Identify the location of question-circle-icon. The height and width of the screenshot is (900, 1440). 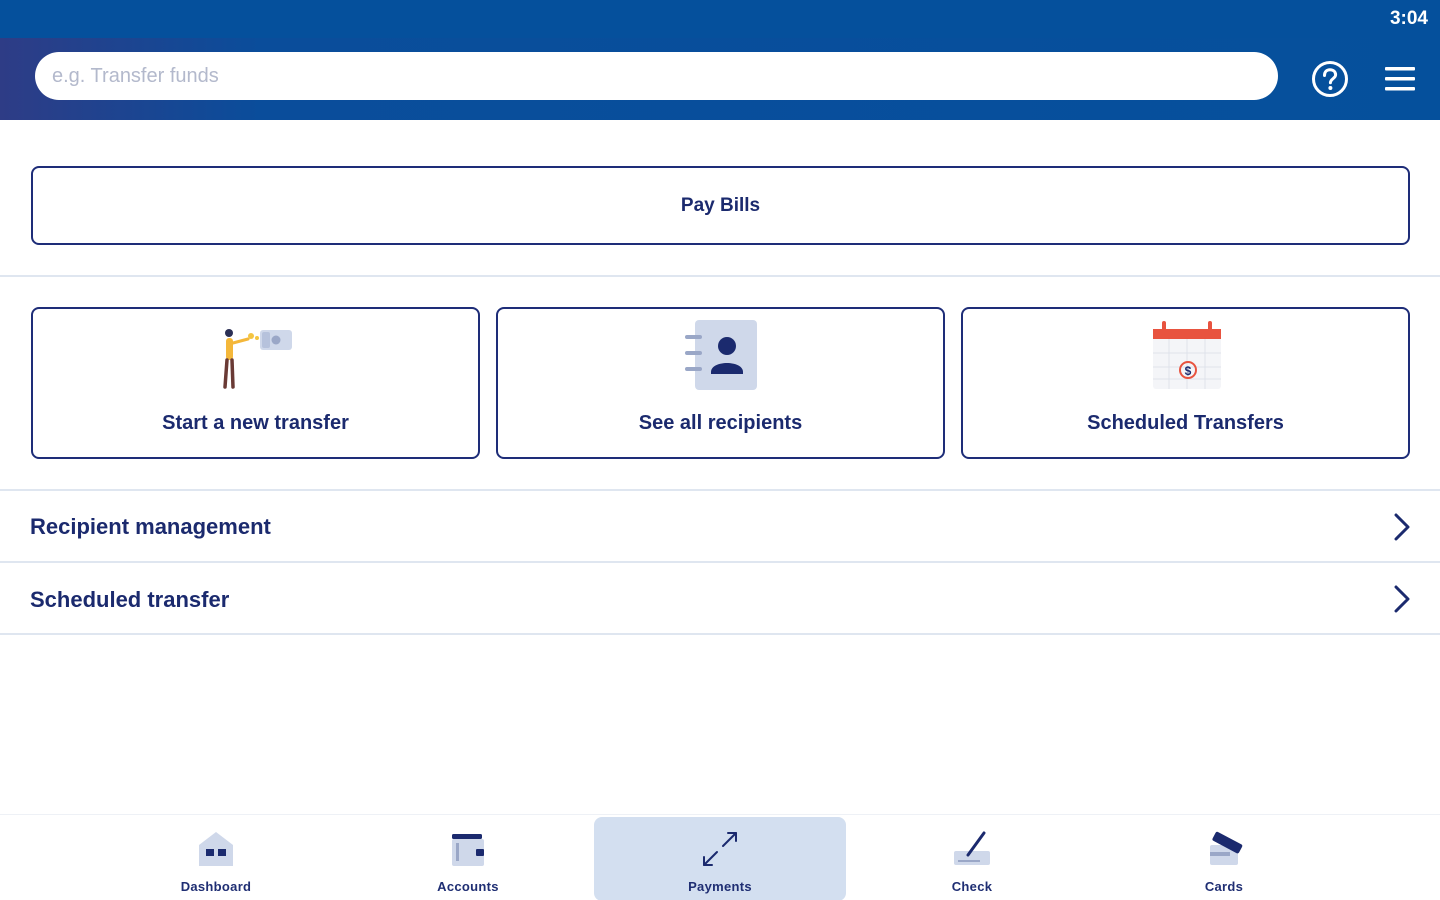
(1330, 79).